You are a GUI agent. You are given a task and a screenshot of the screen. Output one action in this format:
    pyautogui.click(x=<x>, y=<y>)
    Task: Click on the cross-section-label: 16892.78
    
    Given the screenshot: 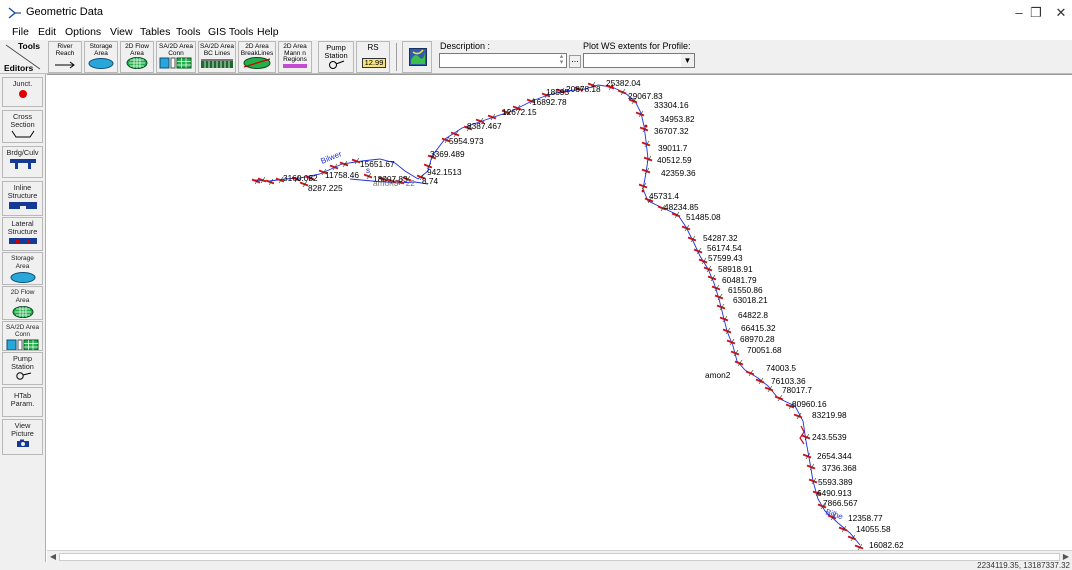 What is the action you would take?
    pyautogui.click(x=549, y=102)
    